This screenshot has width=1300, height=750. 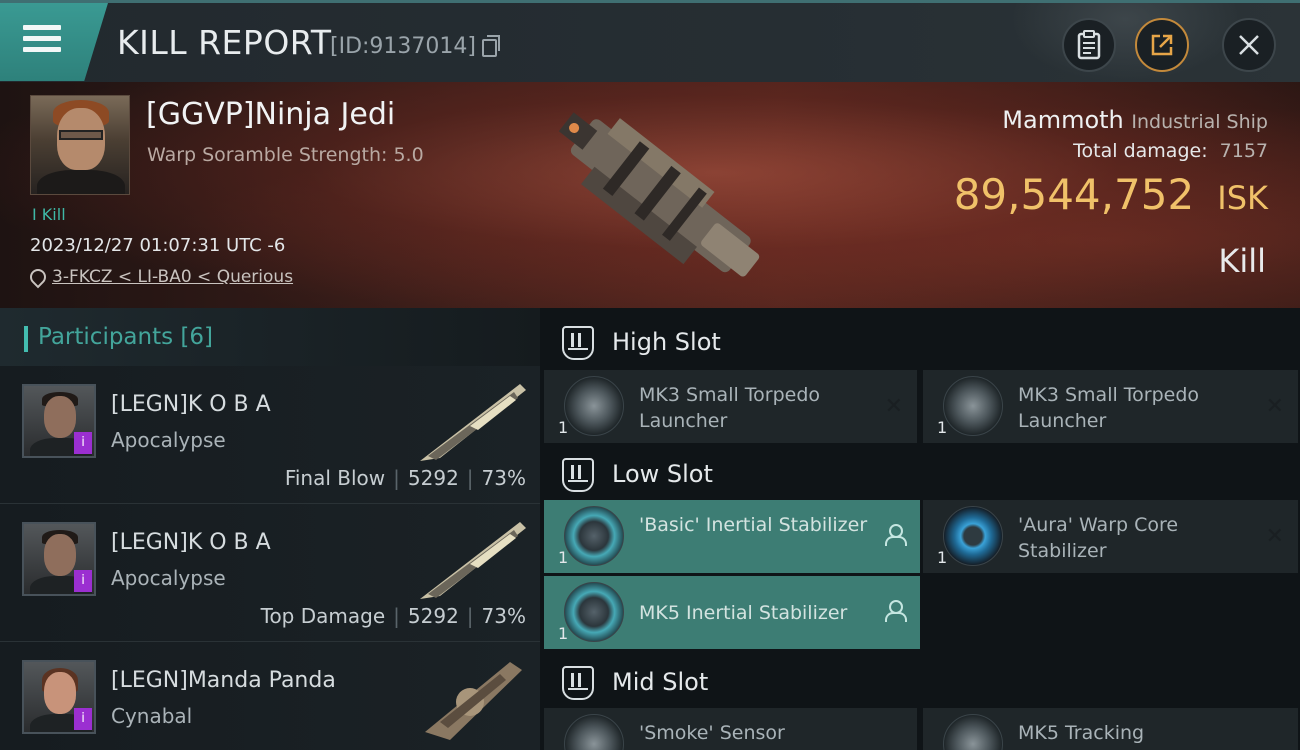 I want to click on menu-button, so click(x=54, y=42).